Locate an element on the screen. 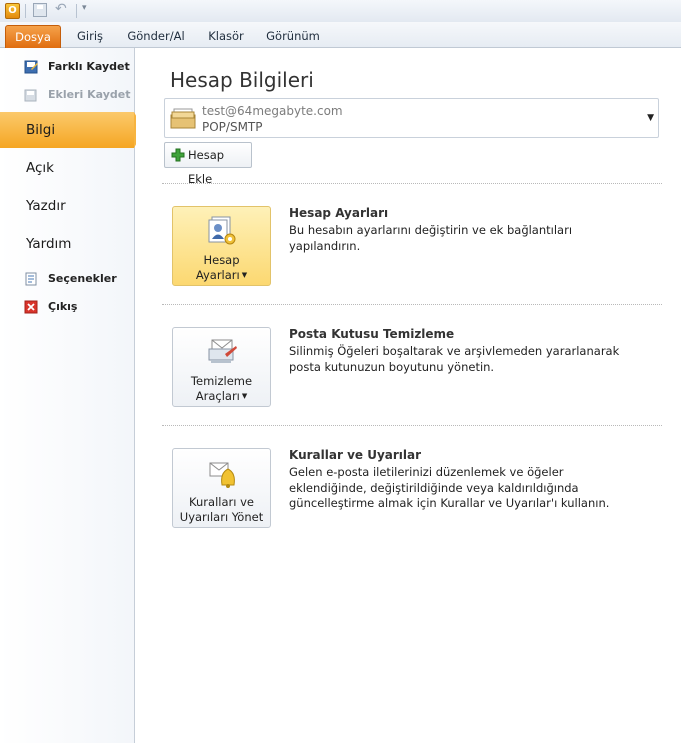 This screenshot has height=743, width=681. manage-rules-label-2: Uyarıları Yönet is located at coordinates (221, 517).